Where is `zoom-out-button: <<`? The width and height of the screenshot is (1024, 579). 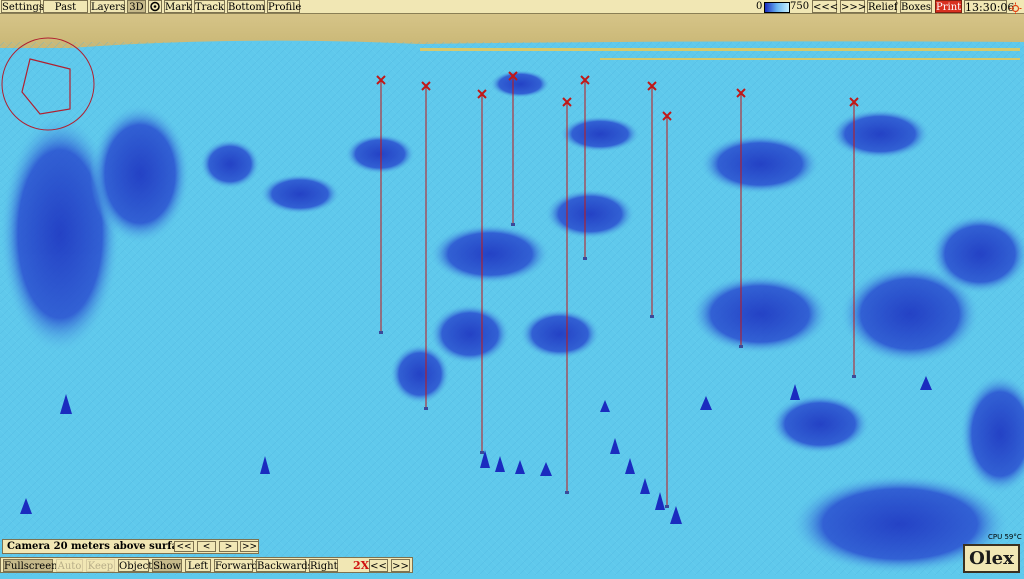
zoom-out-button: << is located at coordinates (378, 565).